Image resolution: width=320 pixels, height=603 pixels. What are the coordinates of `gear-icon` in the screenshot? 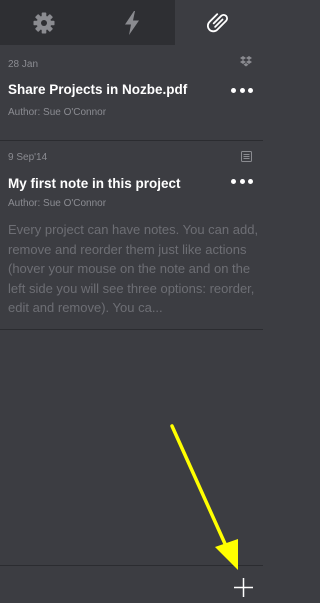 It's located at (44, 22).